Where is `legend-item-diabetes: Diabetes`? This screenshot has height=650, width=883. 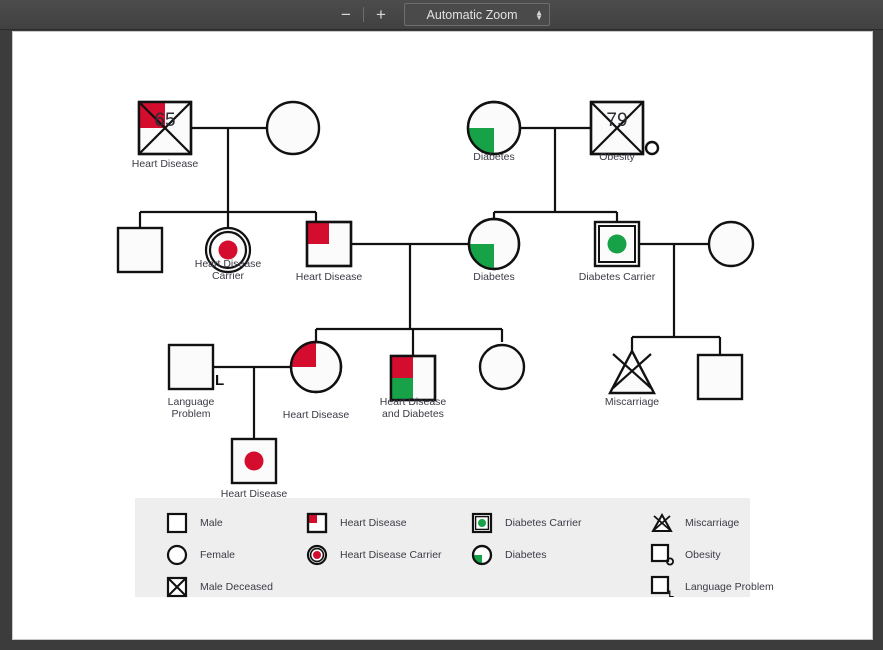 legend-item-diabetes: Diabetes is located at coordinates (508, 555).